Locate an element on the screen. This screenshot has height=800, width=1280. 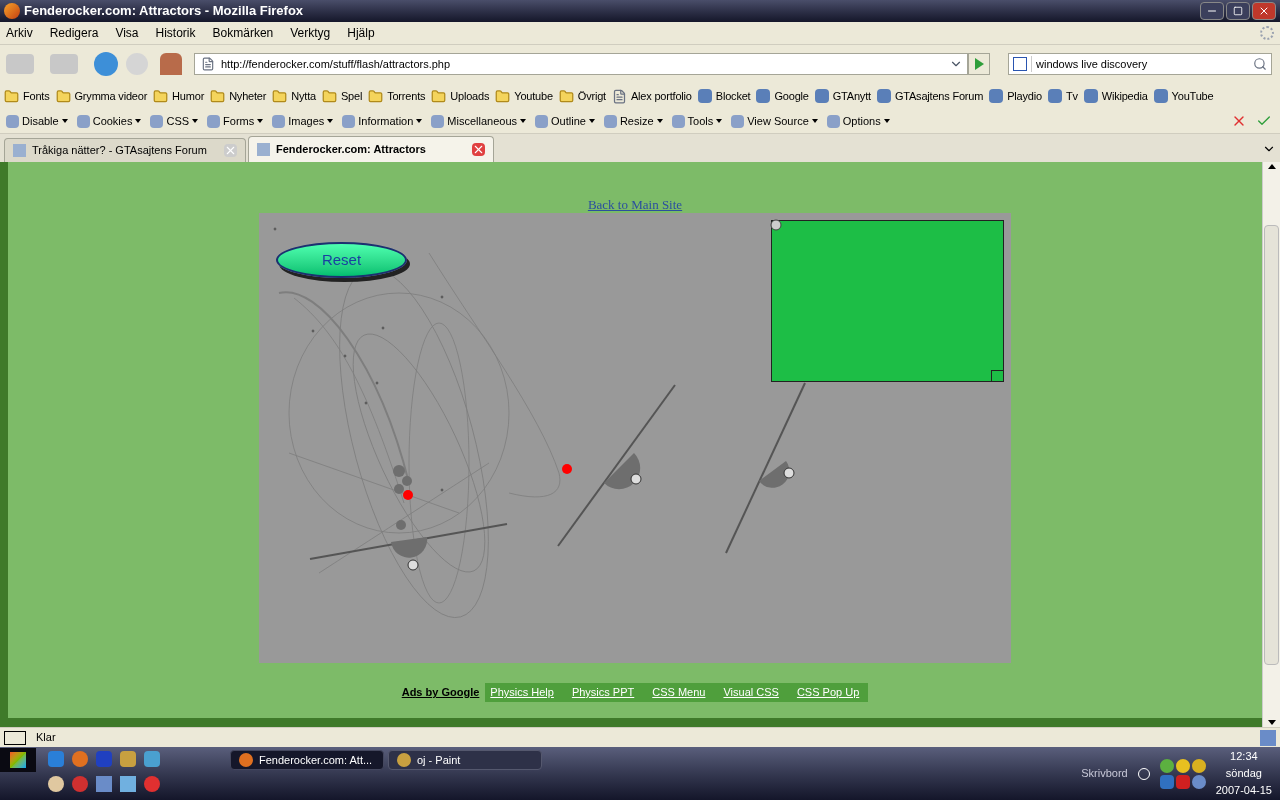
bookmark-item: Nytta is located at coordinates (294, 96).